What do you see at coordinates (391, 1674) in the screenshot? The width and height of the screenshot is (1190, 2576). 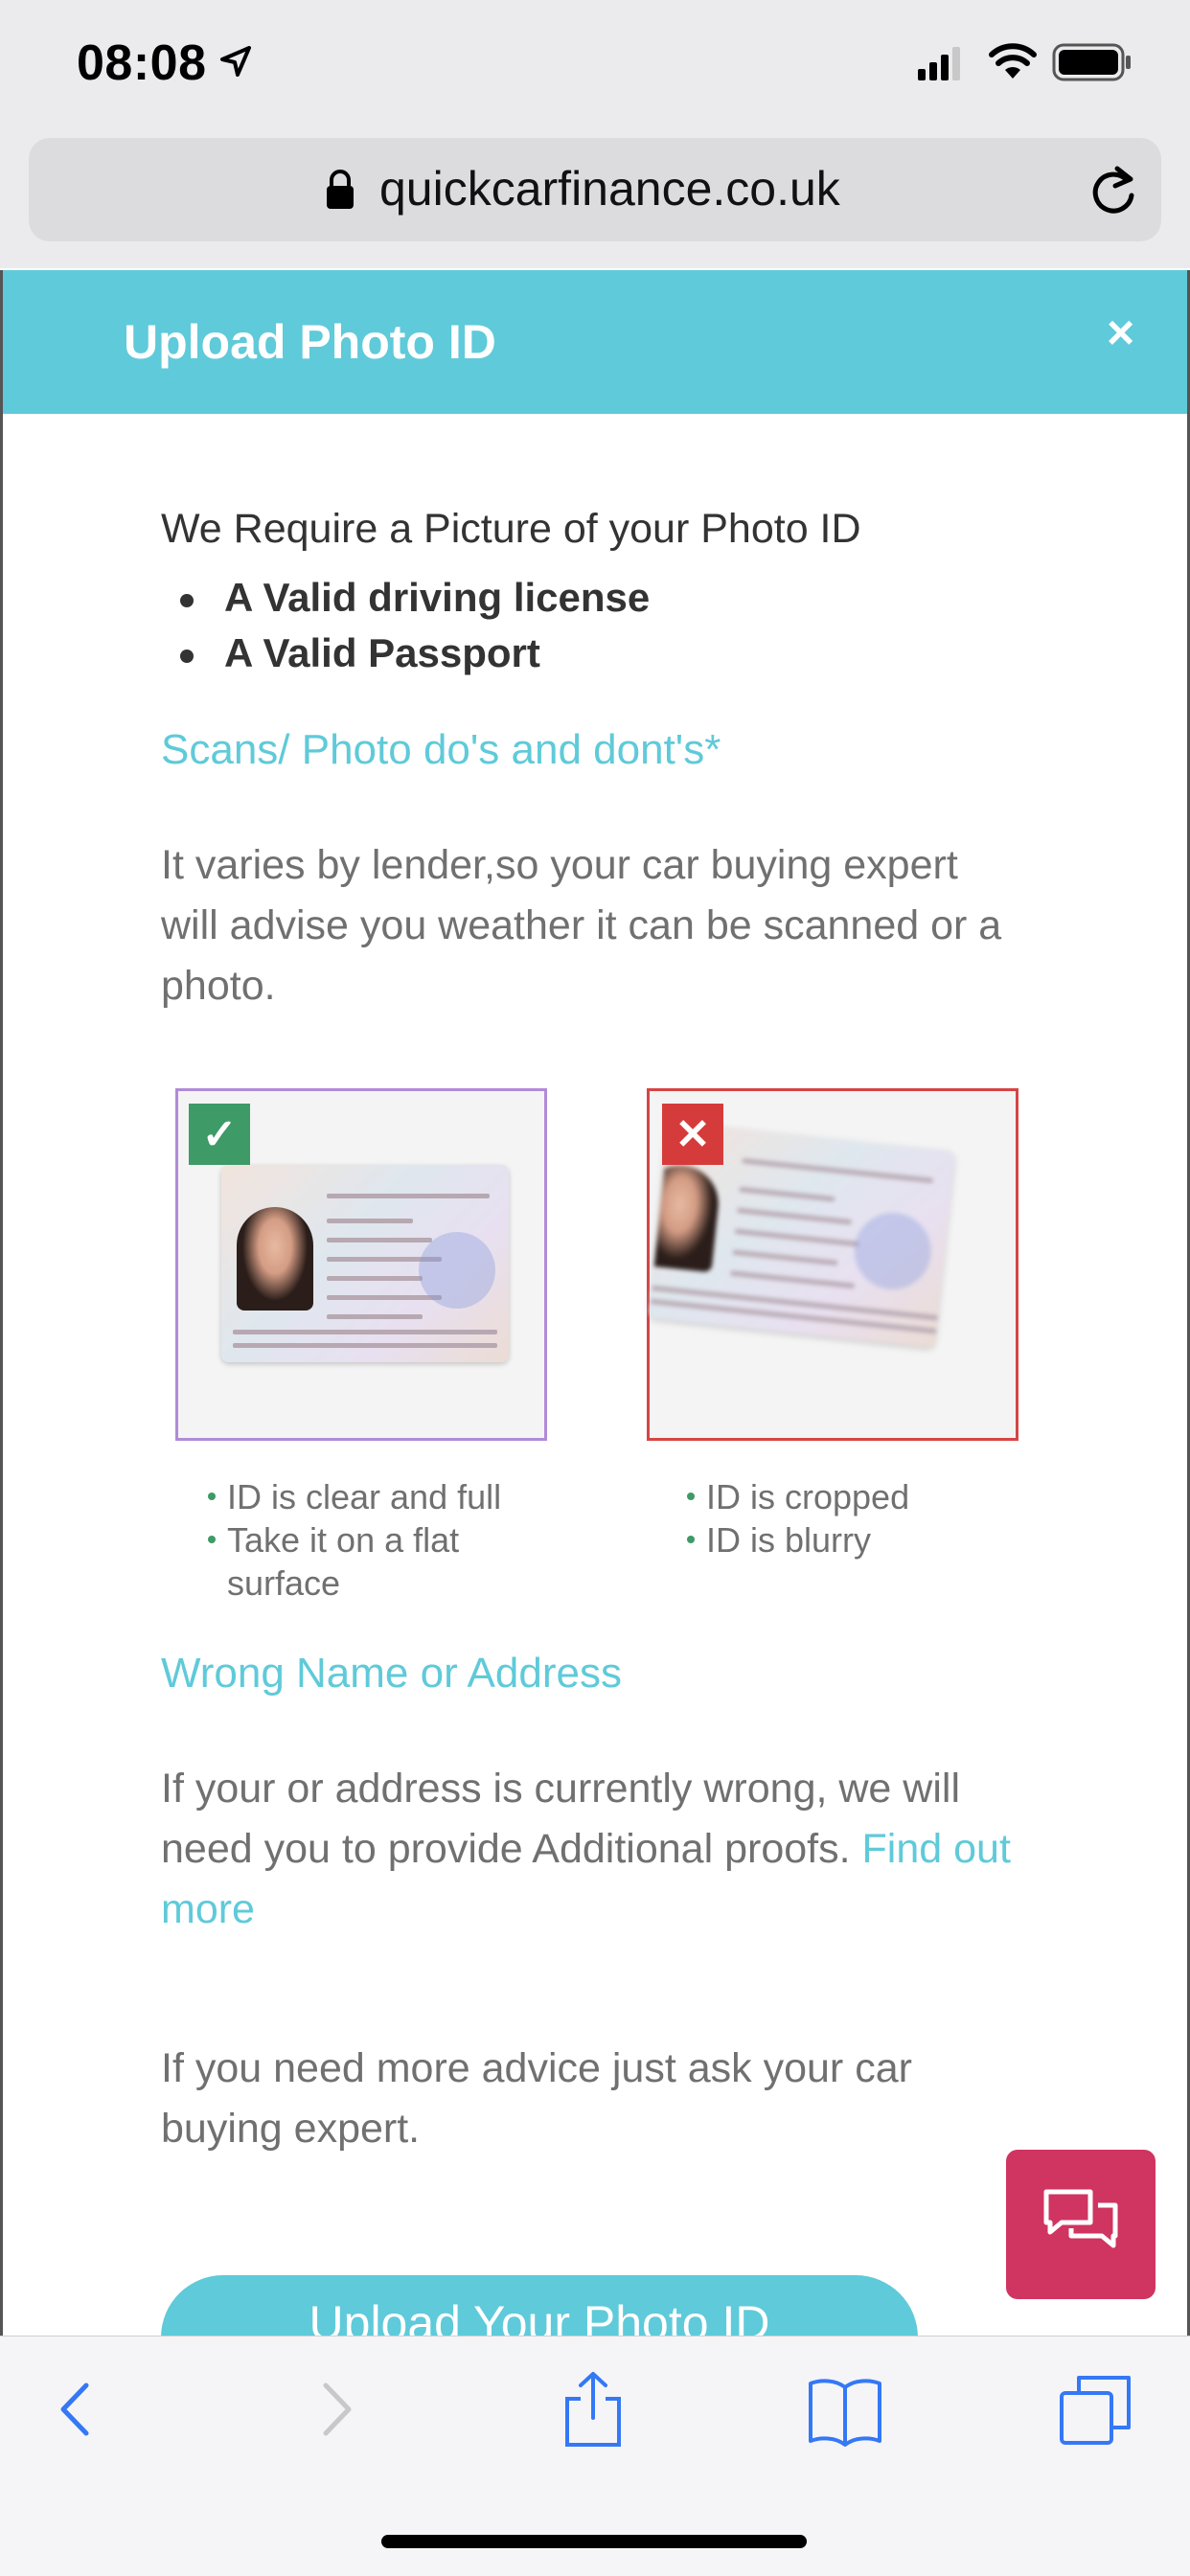 I see `wrong-details-heading: Wrong Name or Address` at bounding box center [391, 1674].